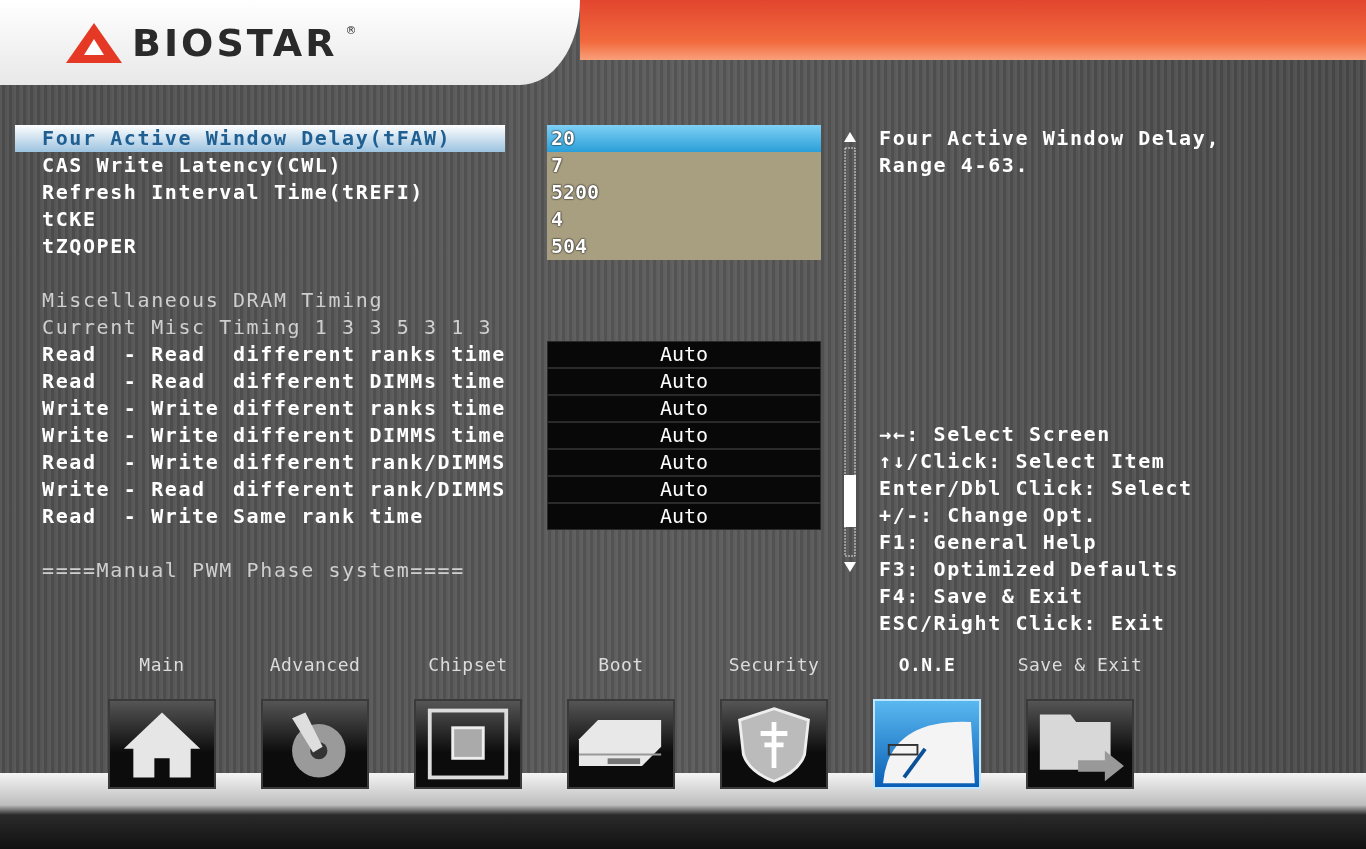  I want to click on menu-tab: Boot, so click(621, 722).